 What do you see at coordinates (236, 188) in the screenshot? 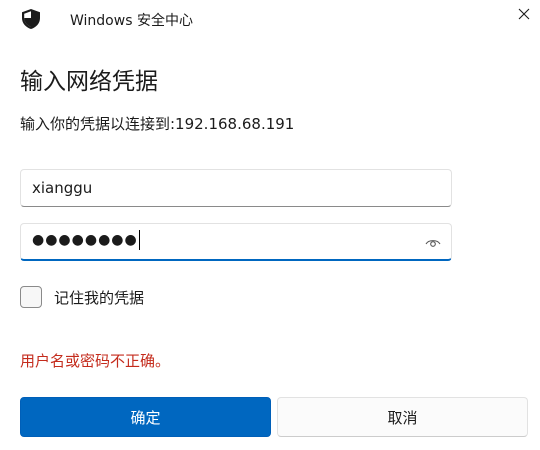
I see `username-field: xianggu` at bounding box center [236, 188].